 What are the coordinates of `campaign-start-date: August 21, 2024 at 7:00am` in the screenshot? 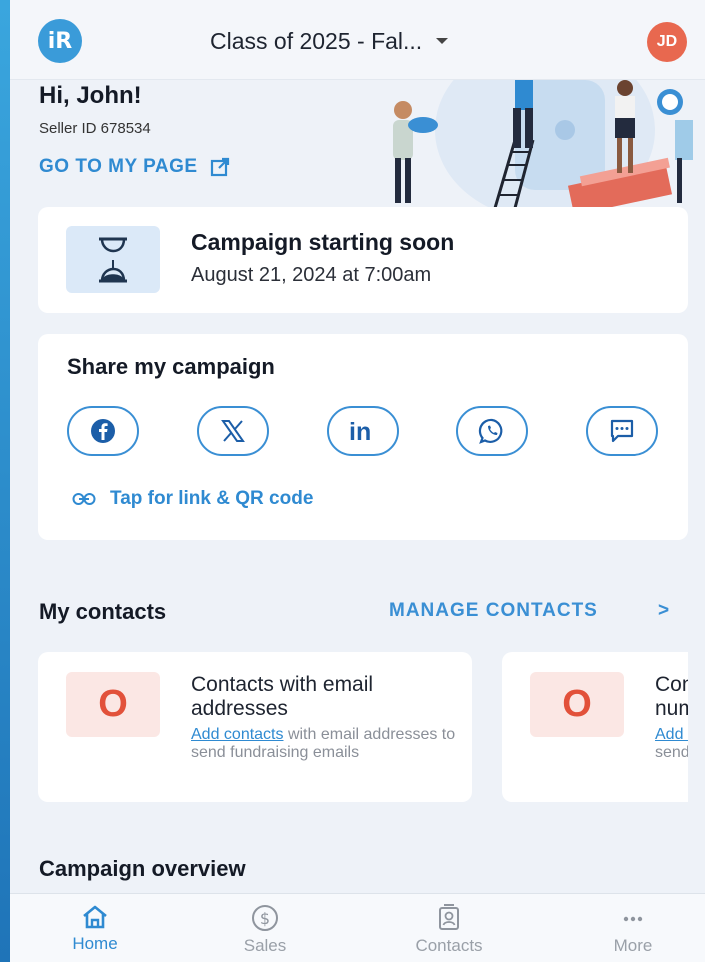 It's located at (311, 275).